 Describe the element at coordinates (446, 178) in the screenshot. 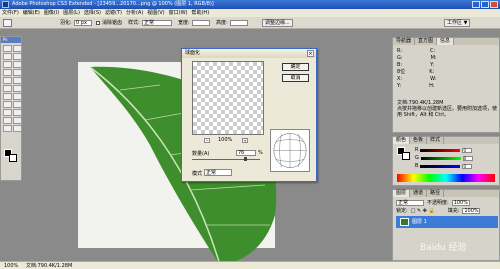

I see `color-spectrum` at that location.